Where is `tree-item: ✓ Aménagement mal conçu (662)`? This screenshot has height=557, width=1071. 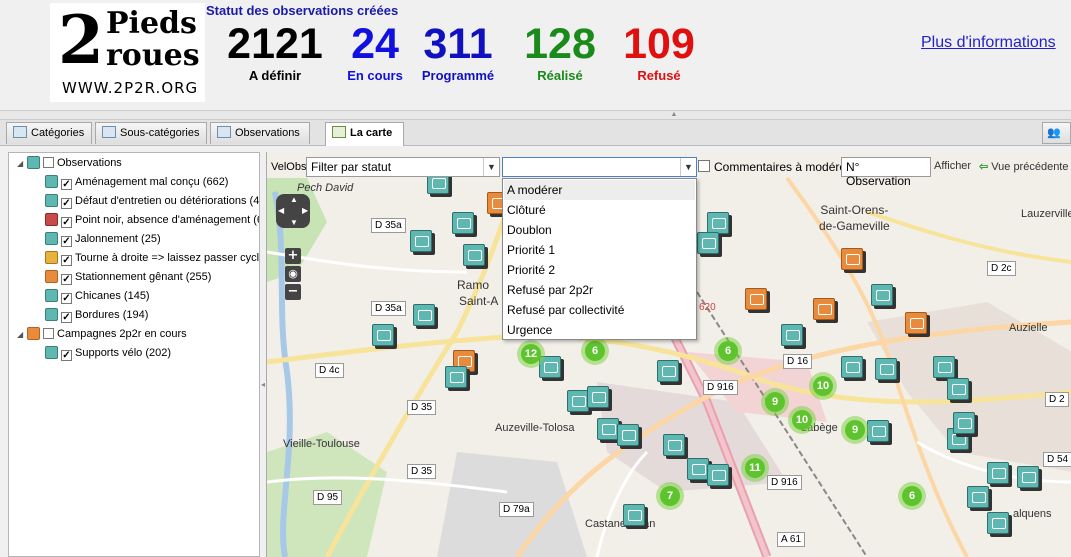 tree-item: ✓ Aménagement mal conçu (662) is located at coordinates (136, 182).